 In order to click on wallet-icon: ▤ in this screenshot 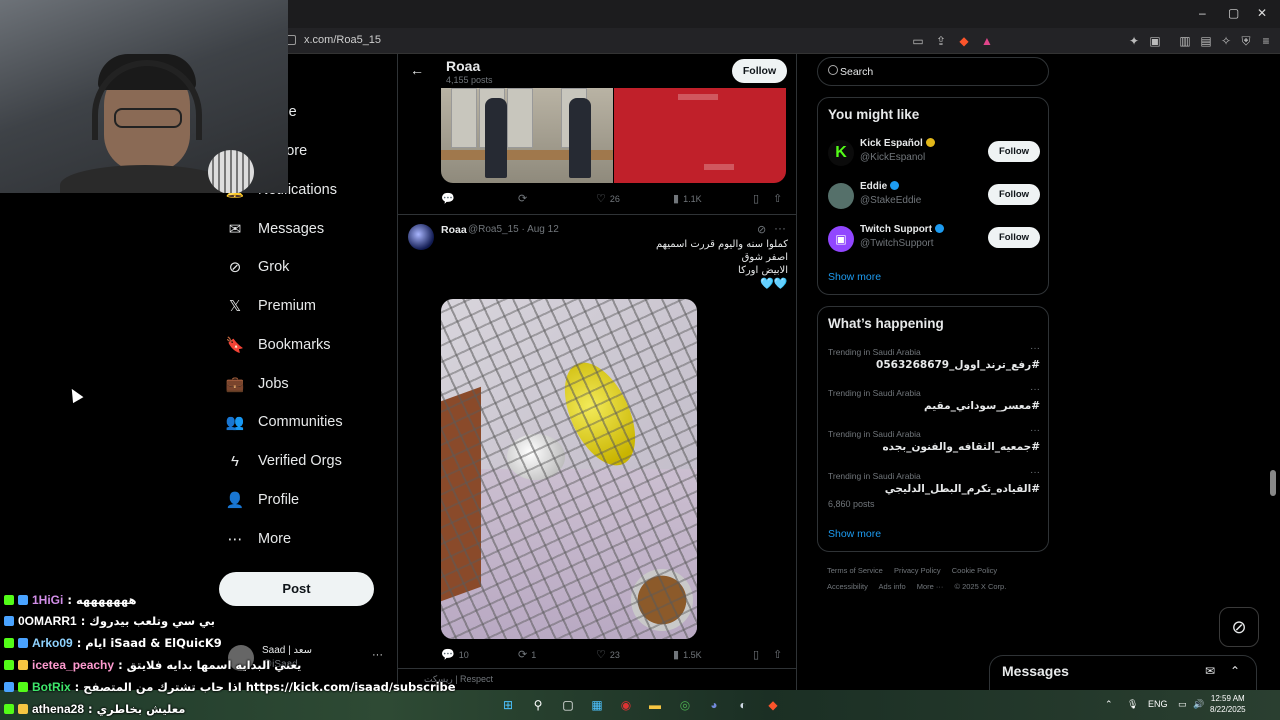, I will do `click(1206, 41)`.